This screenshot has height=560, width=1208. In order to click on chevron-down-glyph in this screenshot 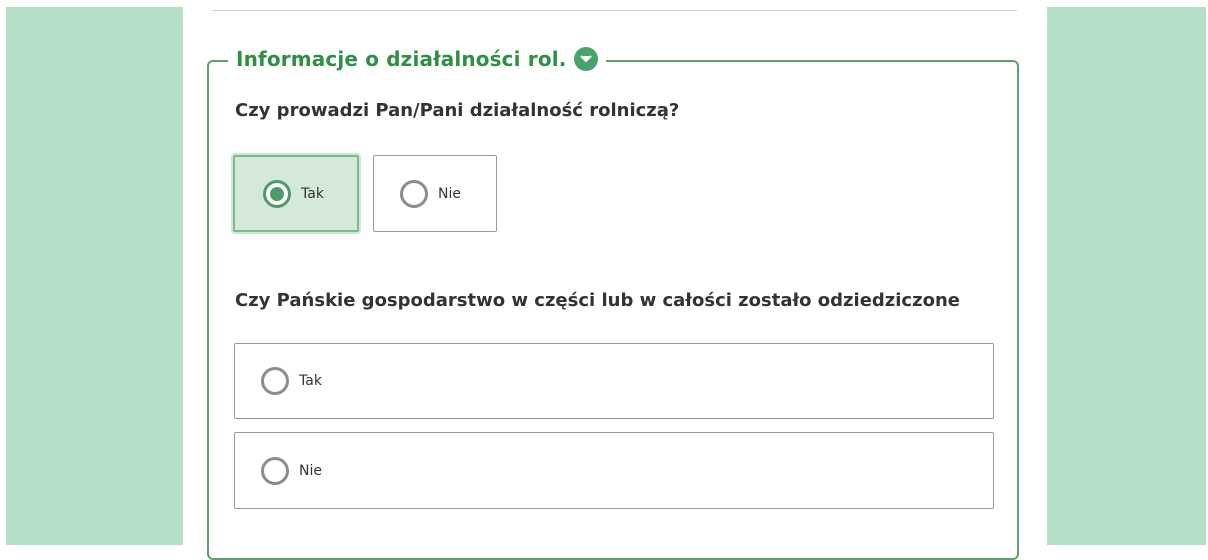, I will do `click(586, 58)`.